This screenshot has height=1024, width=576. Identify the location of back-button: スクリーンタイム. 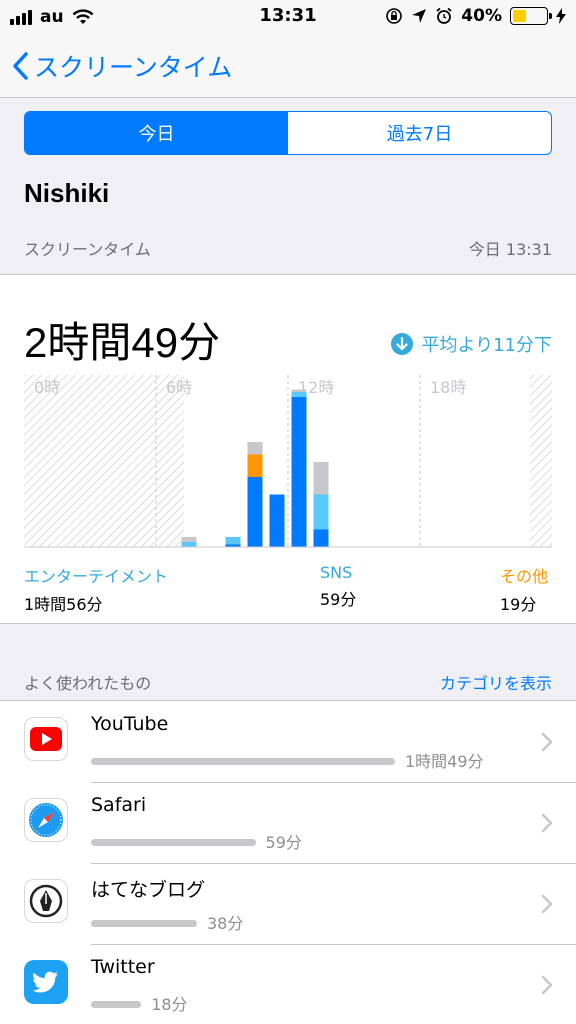
(122, 66).